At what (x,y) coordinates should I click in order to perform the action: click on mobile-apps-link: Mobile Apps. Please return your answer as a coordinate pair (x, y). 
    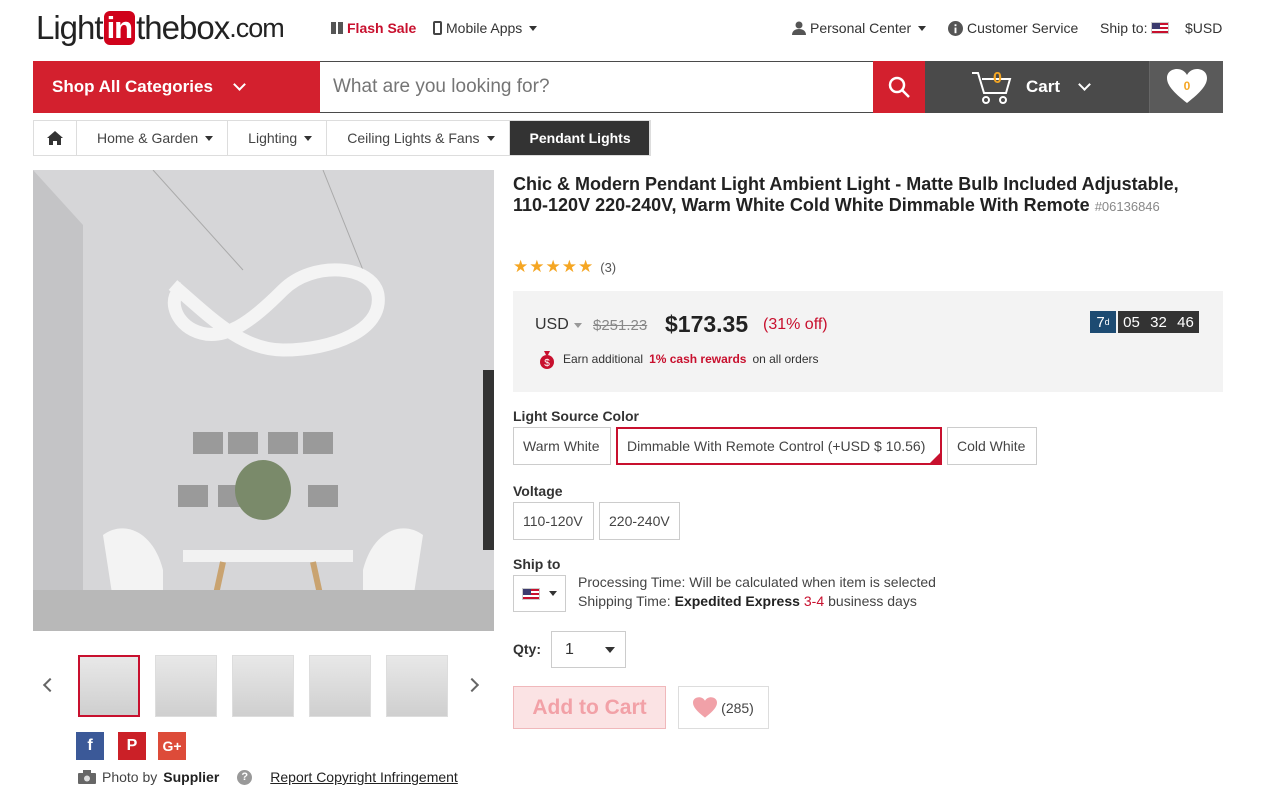
    Looking at the image, I should click on (485, 28).